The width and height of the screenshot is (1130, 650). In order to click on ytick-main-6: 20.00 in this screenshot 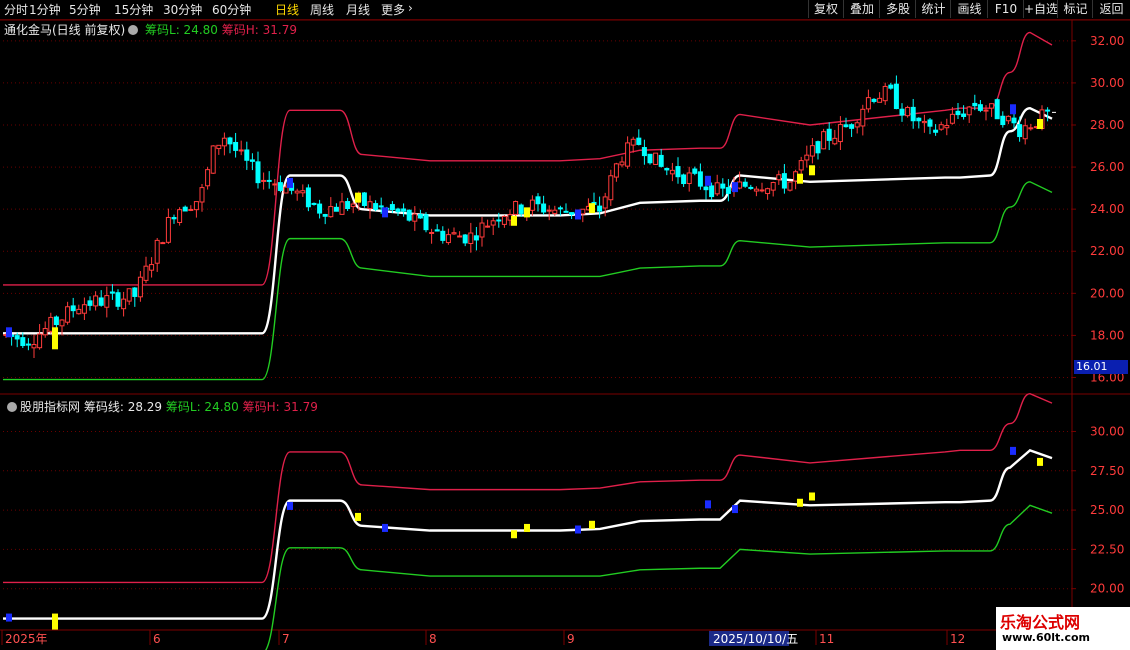, I will do `click(1107, 293)`.